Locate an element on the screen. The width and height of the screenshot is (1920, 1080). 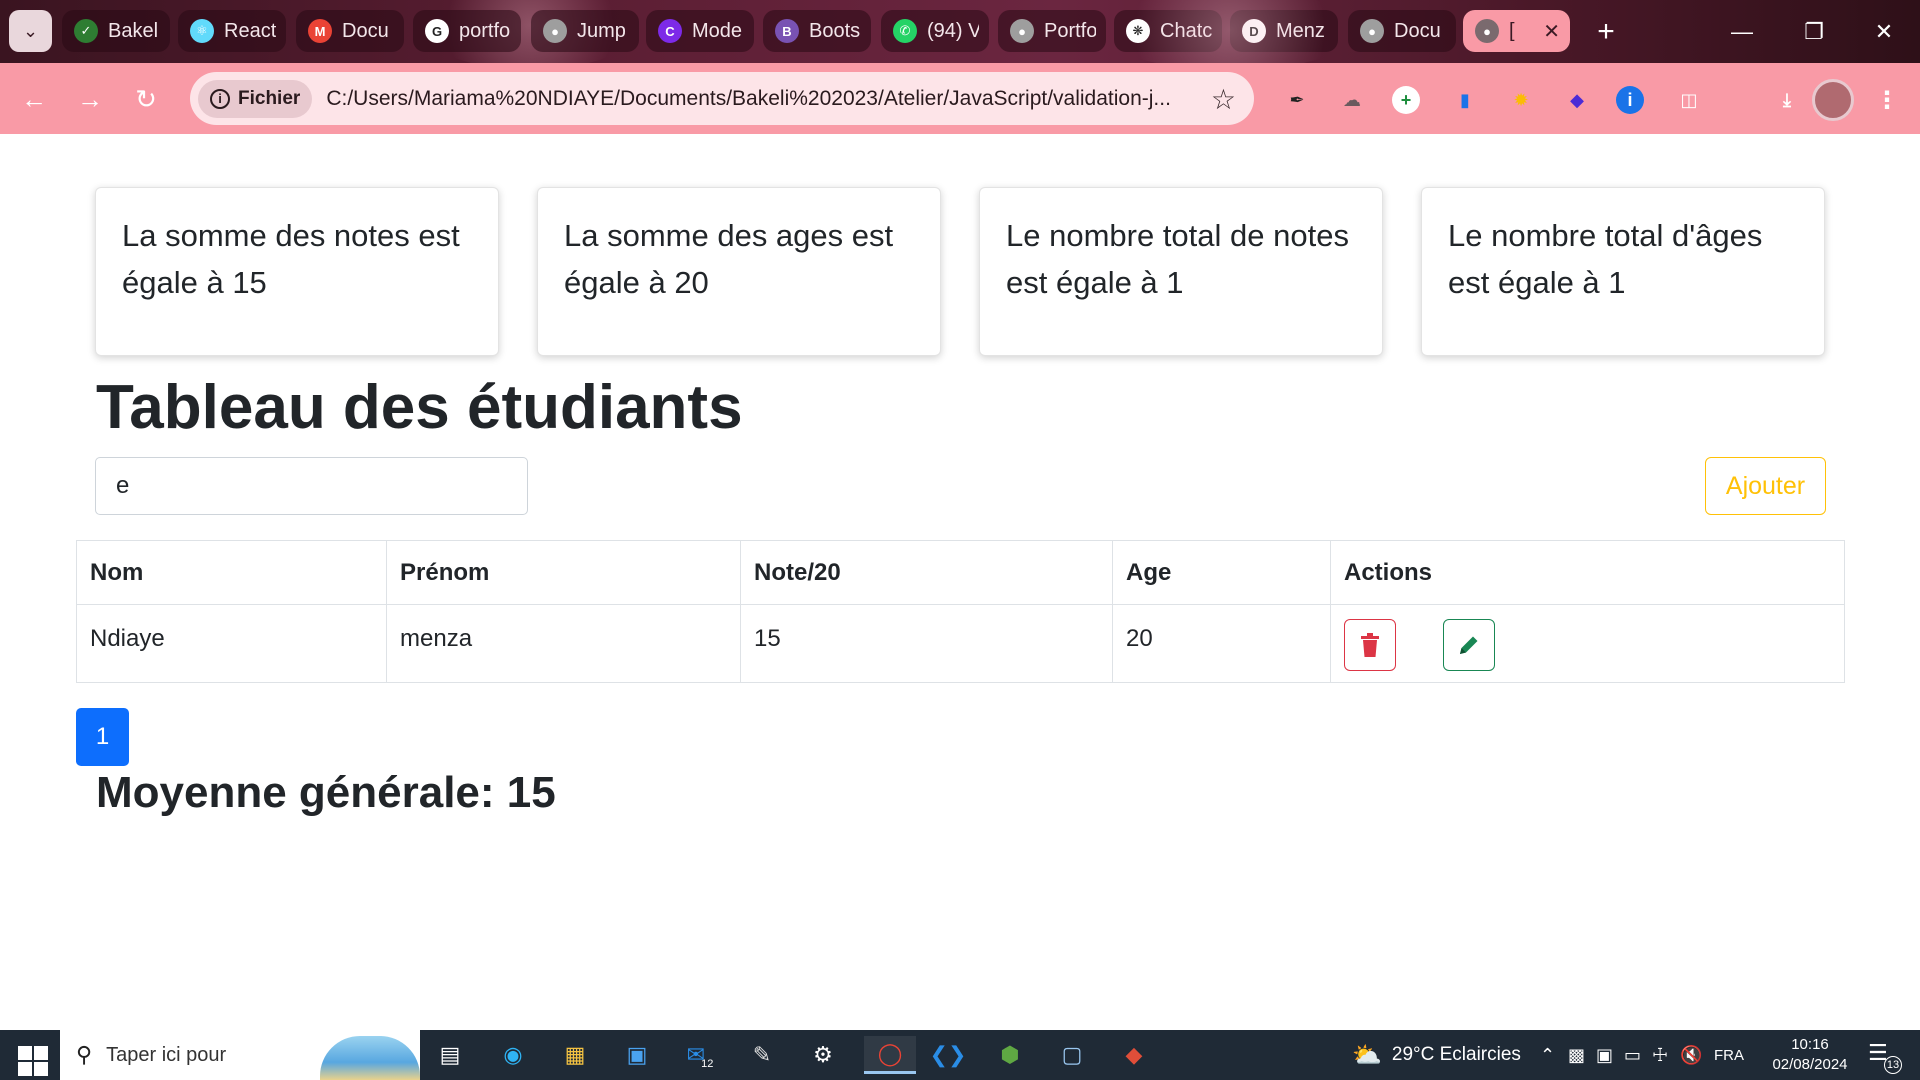
photos-icon: ▢ is located at coordinates (1072, 1055).